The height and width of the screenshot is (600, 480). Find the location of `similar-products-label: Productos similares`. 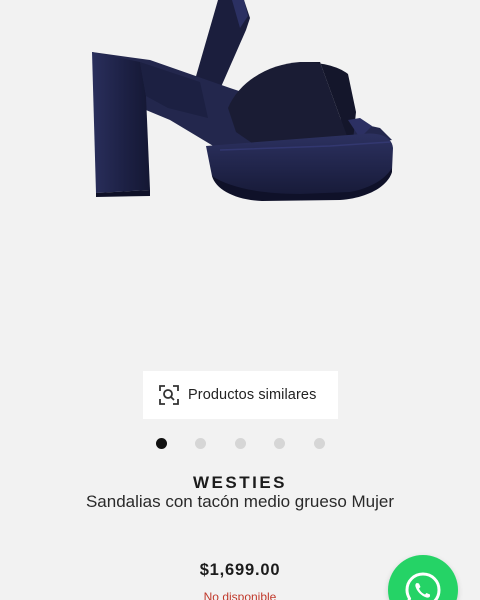

similar-products-label: Productos similares is located at coordinates (252, 395).